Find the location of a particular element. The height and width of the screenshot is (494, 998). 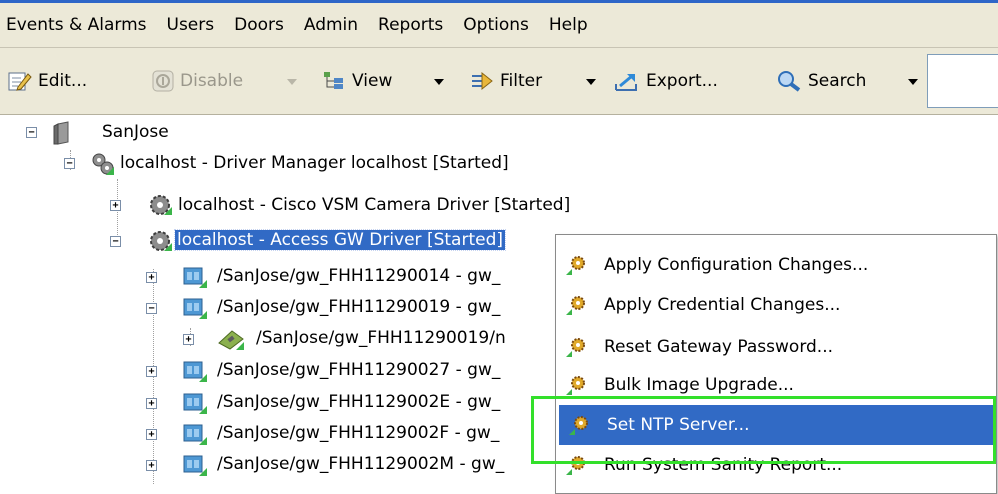

menu-events-alarms: Events & Alarms is located at coordinates (78, 25).